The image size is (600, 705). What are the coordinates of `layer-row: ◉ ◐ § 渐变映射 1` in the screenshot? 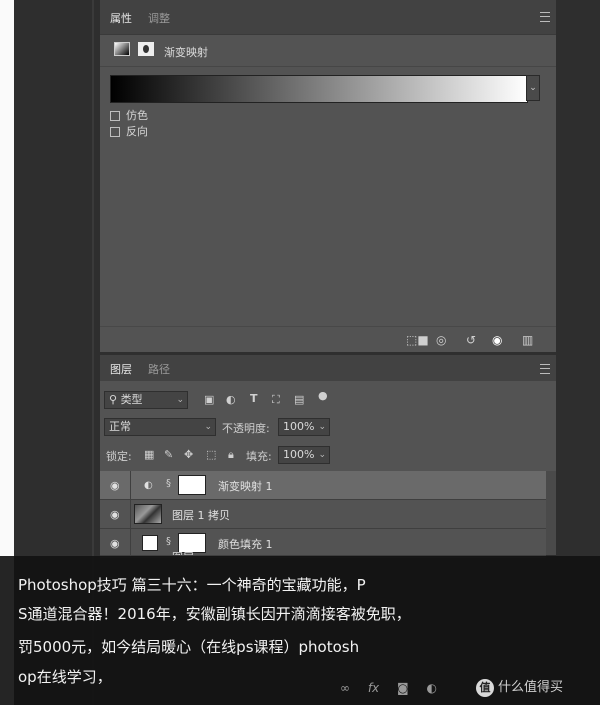 It's located at (323, 485).